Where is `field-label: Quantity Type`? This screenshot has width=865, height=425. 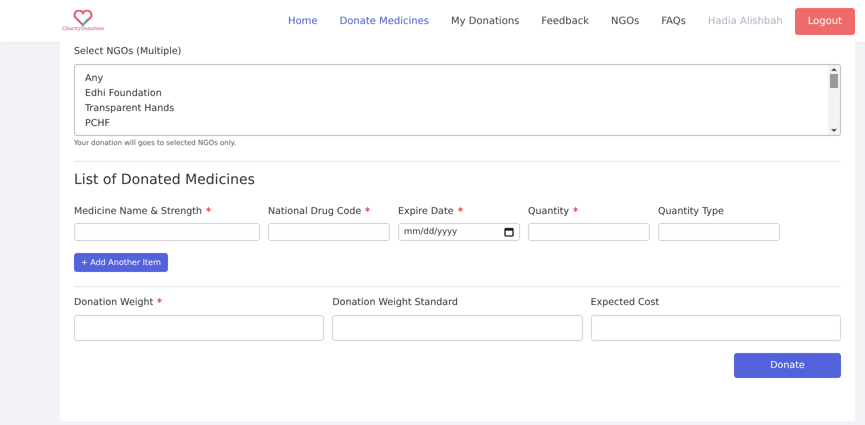
field-label: Quantity Type is located at coordinates (691, 211).